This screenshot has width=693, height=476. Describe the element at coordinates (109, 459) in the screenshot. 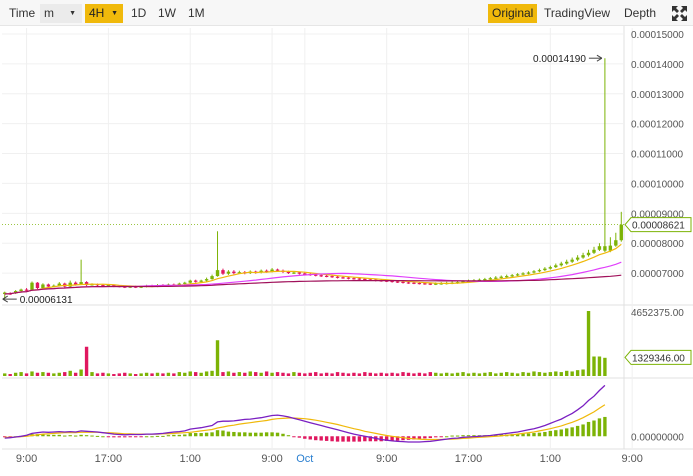

I see `time-tick-label: 17:00` at that location.